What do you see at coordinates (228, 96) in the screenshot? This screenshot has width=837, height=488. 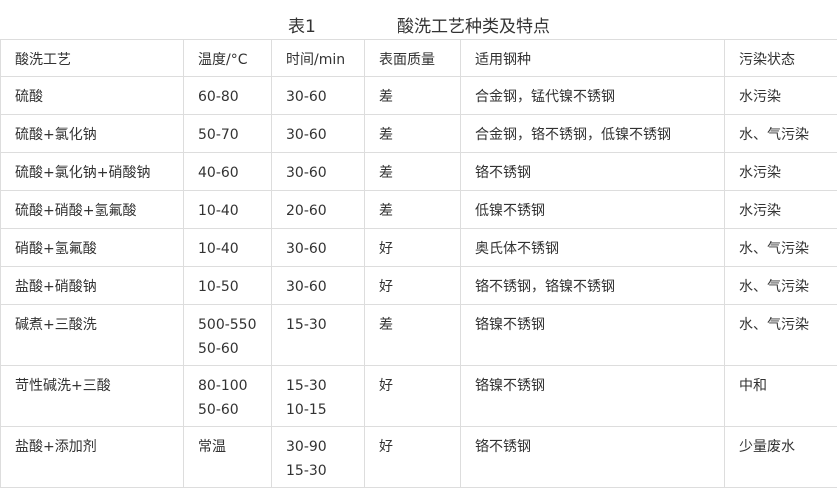 I see `table-cell-temperature: 60-80` at bounding box center [228, 96].